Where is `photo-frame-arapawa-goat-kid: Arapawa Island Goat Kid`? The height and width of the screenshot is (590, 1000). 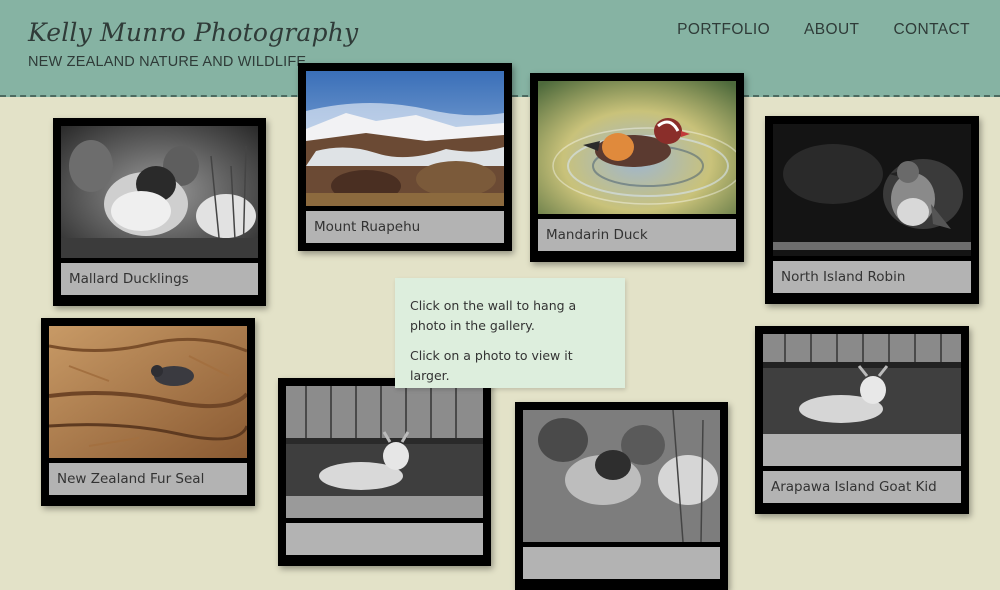 photo-frame-arapawa-goat-kid: Arapawa Island Goat Kid is located at coordinates (862, 420).